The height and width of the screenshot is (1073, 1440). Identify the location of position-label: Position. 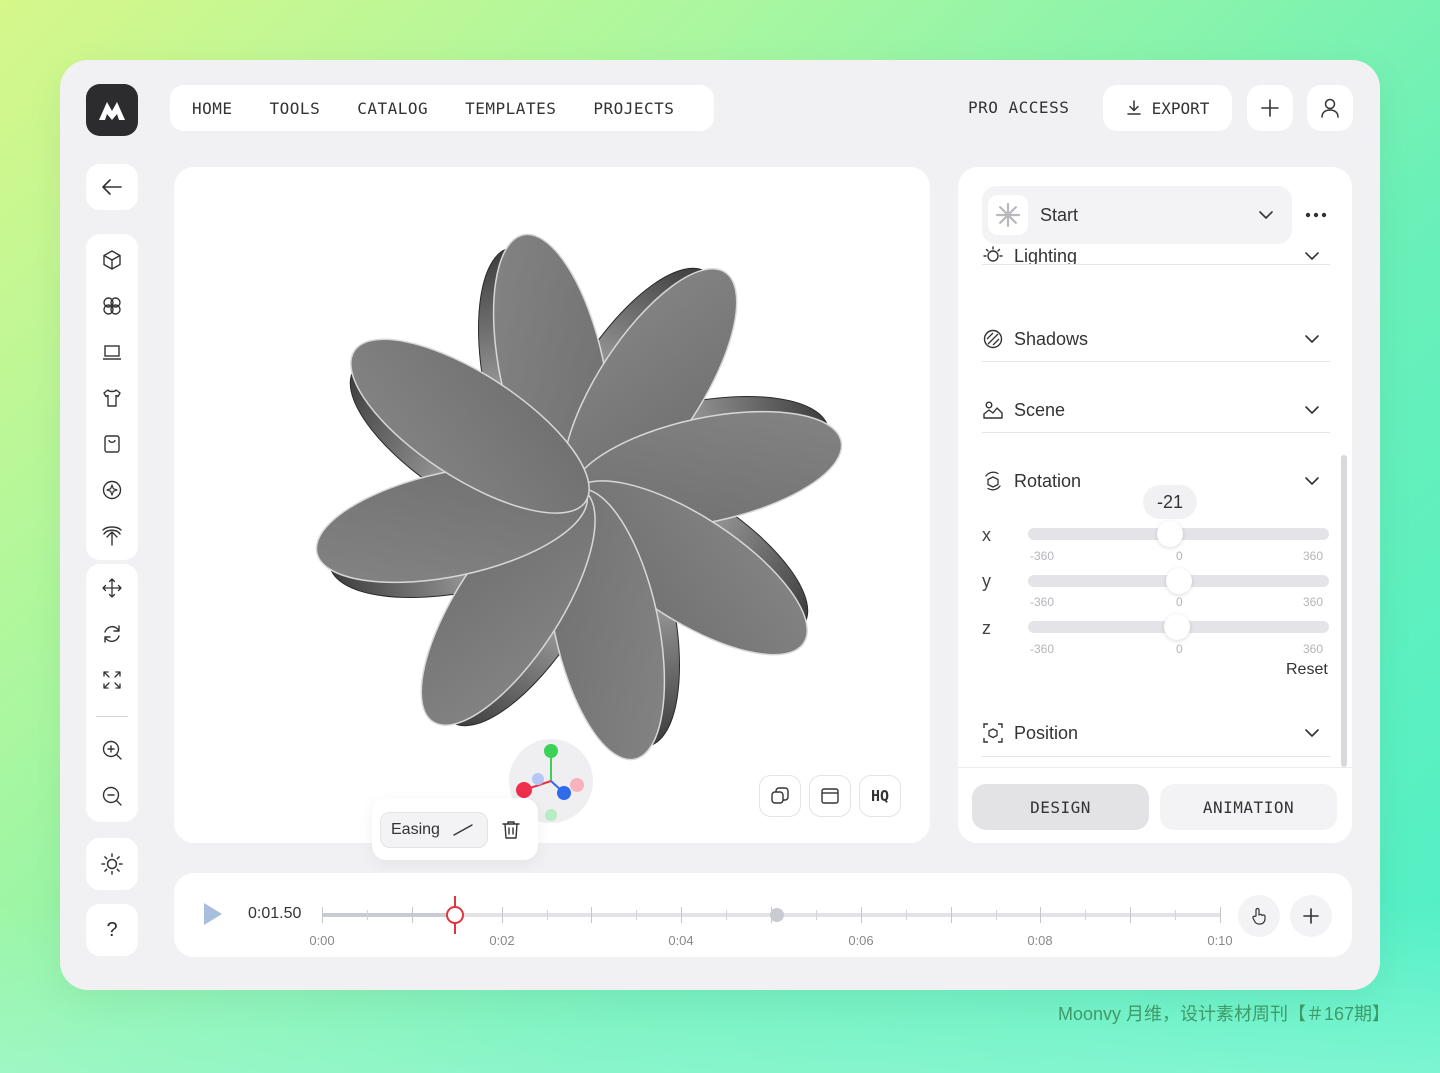
(1046, 732).